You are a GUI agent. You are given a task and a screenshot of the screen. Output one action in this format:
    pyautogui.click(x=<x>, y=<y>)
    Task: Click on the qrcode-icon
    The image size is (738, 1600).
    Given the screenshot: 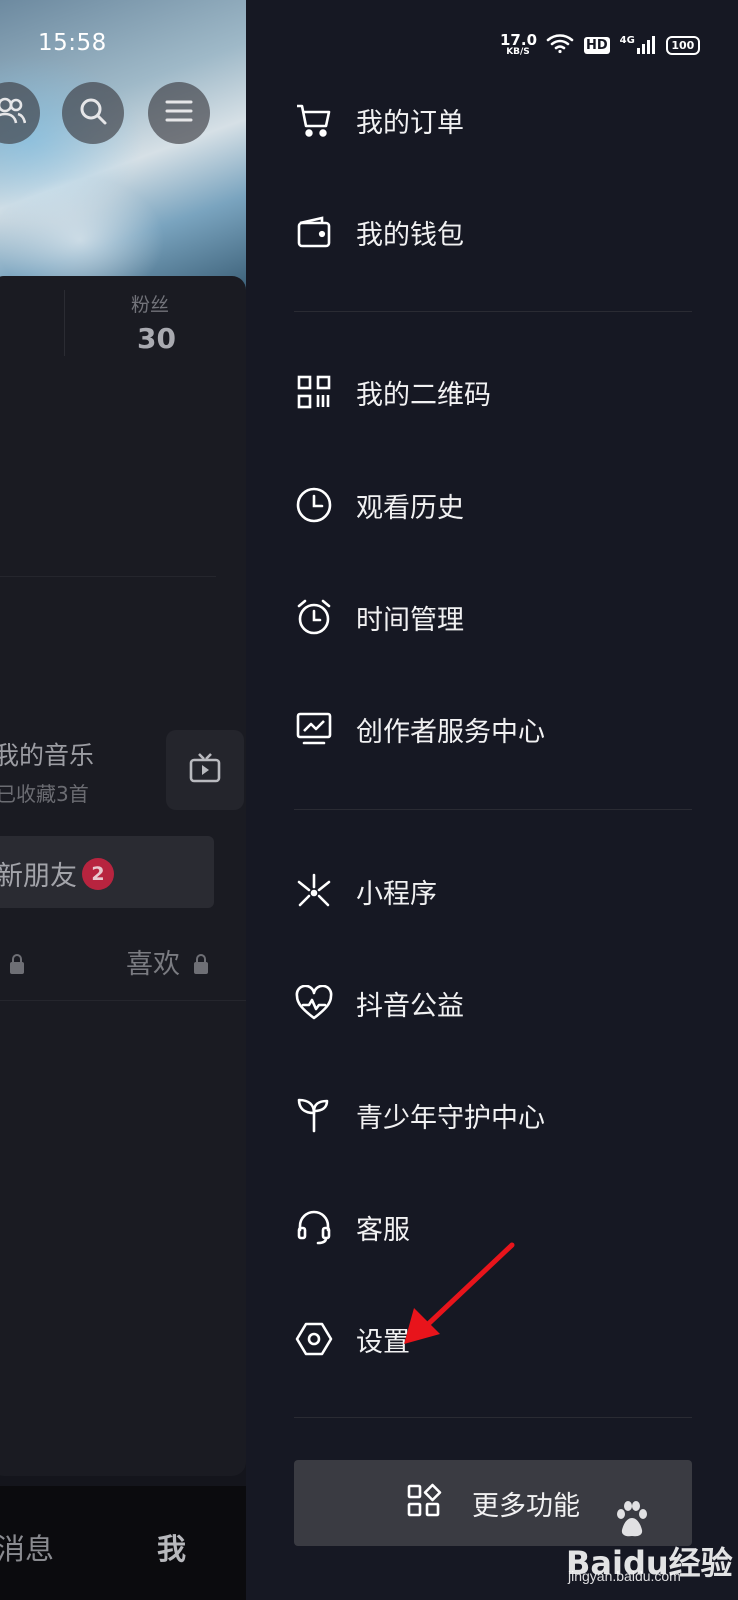 What is the action you would take?
    pyautogui.click(x=314, y=392)
    